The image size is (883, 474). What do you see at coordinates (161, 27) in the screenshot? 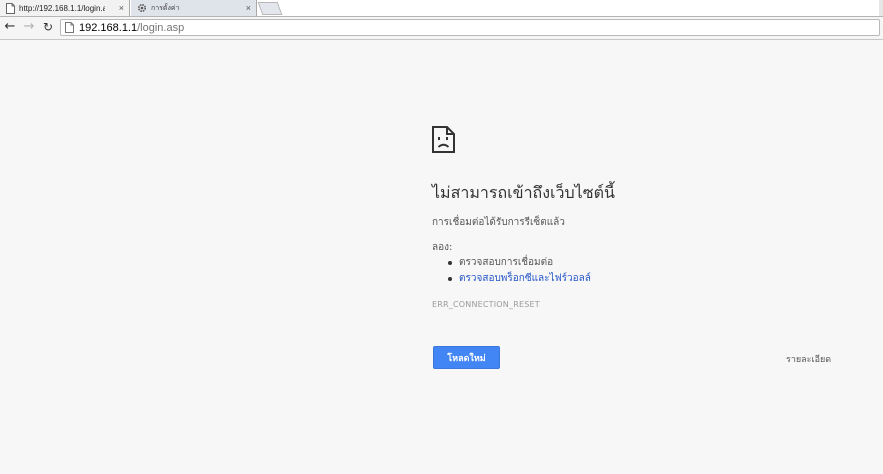
I see `url-path: /login.asp` at bounding box center [161, 27].